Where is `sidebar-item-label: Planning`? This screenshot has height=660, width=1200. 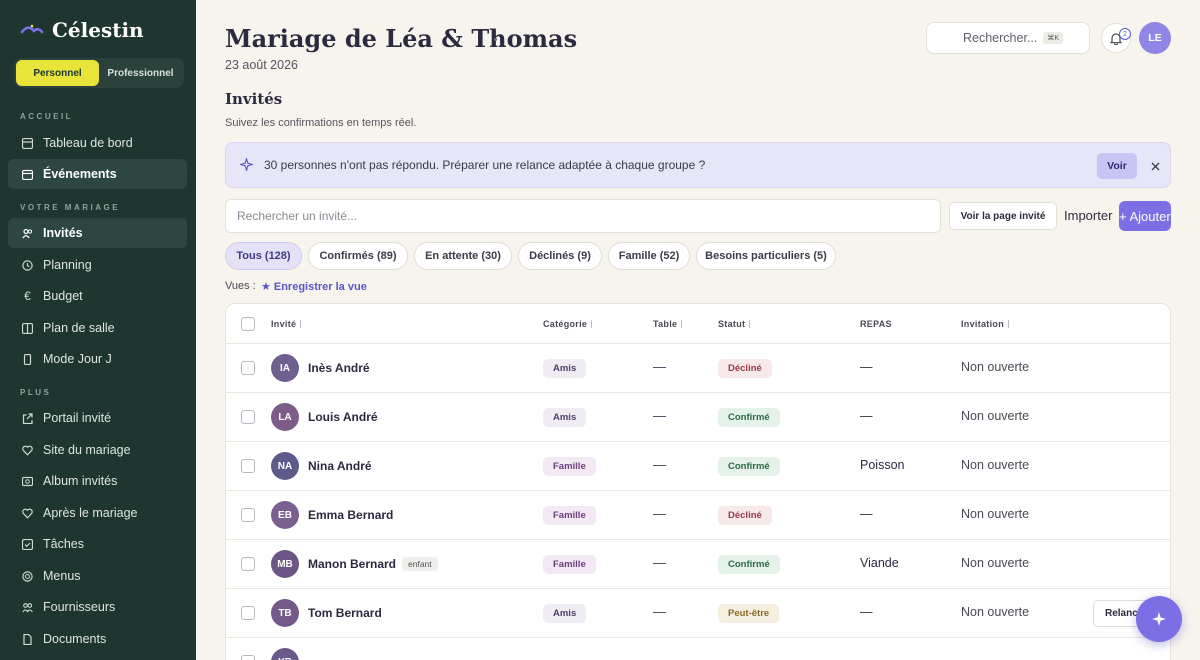
sidebar-item-label: Planning is located at coordinates (67, 265).